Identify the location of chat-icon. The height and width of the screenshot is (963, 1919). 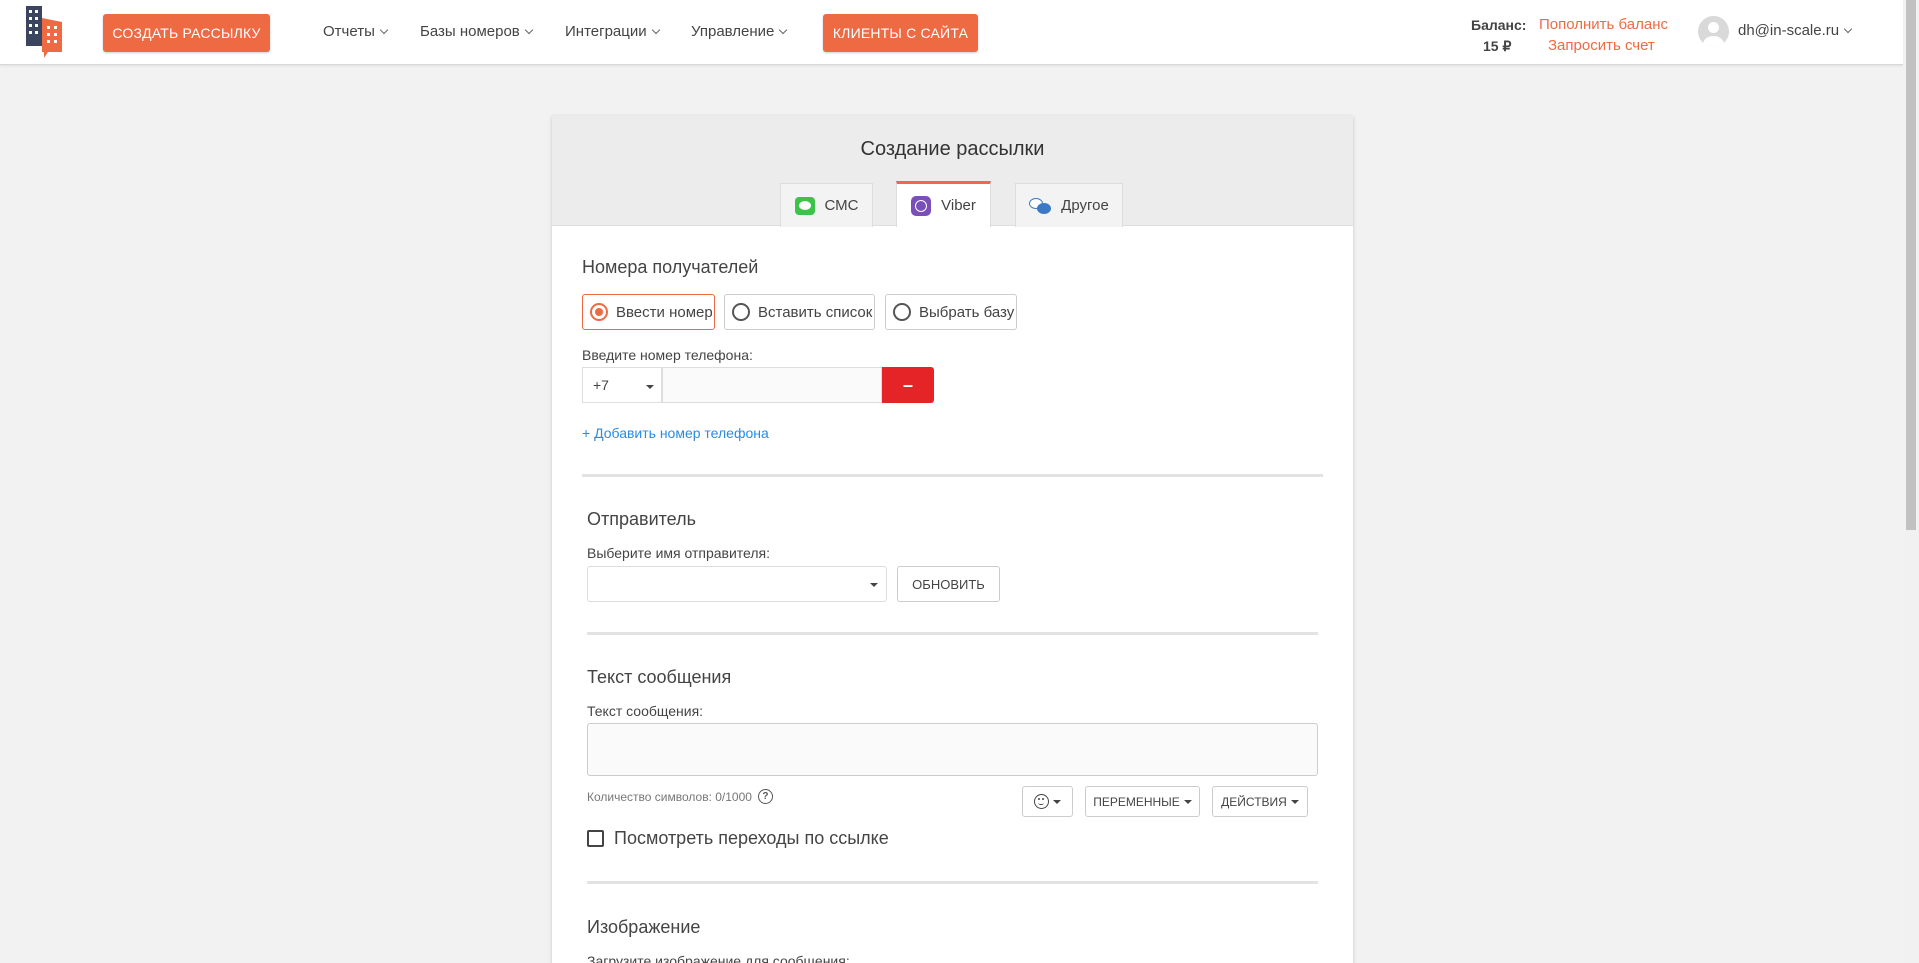
(1040, 206).